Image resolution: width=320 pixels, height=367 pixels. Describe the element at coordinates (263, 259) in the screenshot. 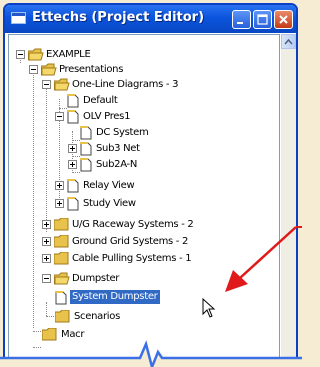

I see `annotation-arrow` at that location.